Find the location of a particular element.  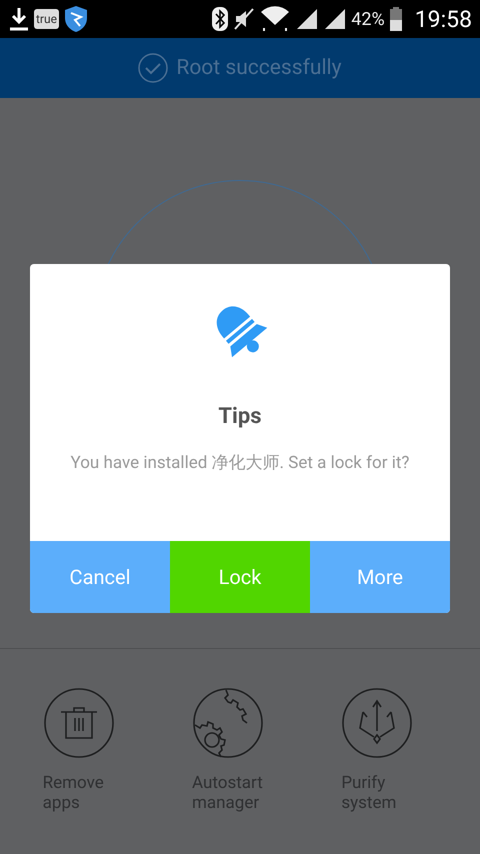

battery-percent: 42% is located at coordinates (368, 19).